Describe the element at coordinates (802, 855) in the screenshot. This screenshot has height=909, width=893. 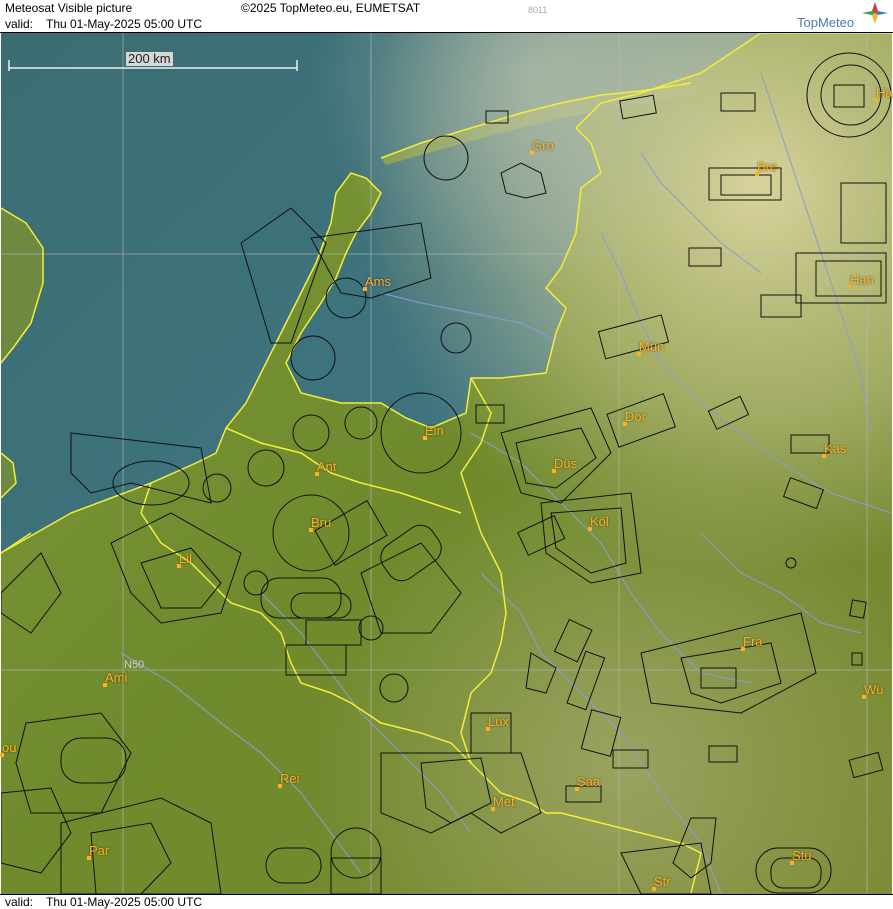
I see `city-label-stu: Stu` at that location.